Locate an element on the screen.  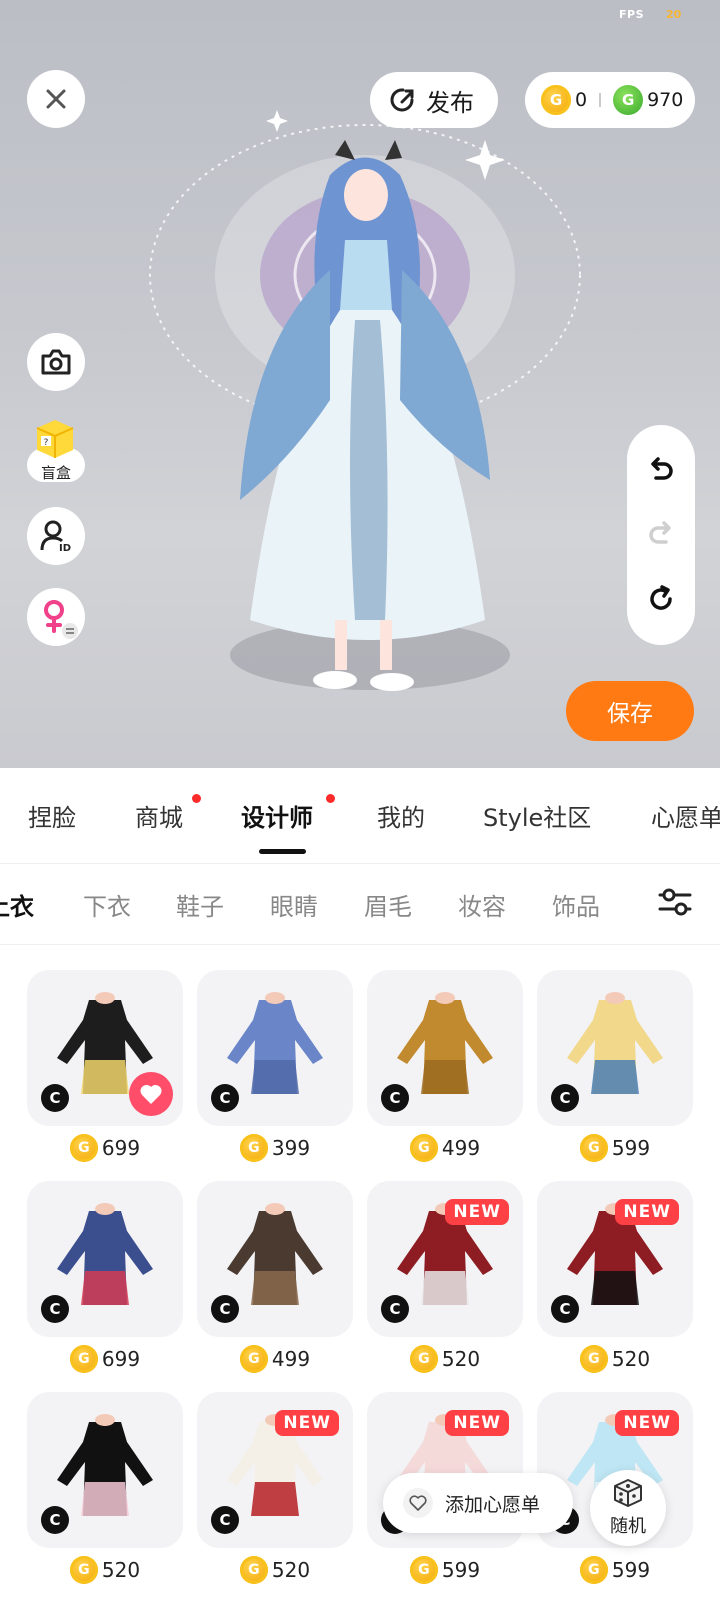
add-wishlist-label: 添加心愿单 is located at coordinates (493, 1504).